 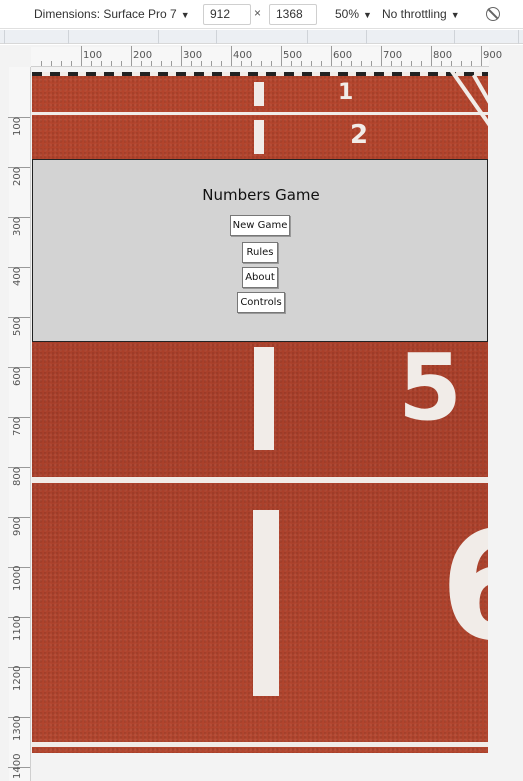 What do you see at coordinates (260, 767) in the screenshot?
I see `viewport-bottom-margin` at bounding box center [260, 767].